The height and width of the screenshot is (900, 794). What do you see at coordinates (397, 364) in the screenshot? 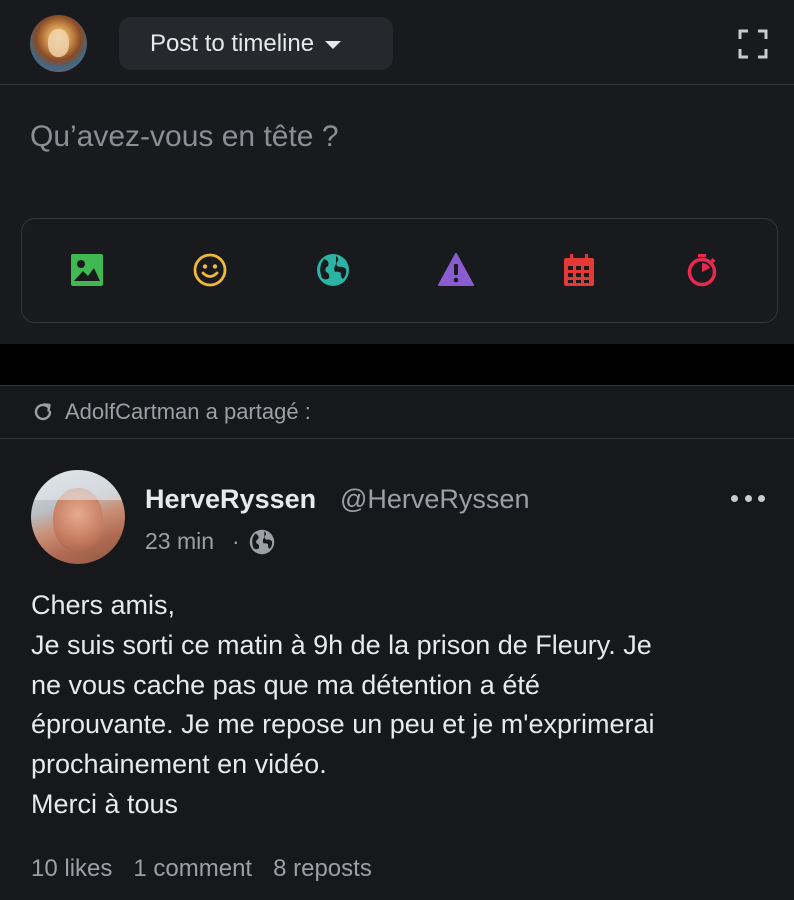
I see `section-separator` at bounding box center [397, 364].